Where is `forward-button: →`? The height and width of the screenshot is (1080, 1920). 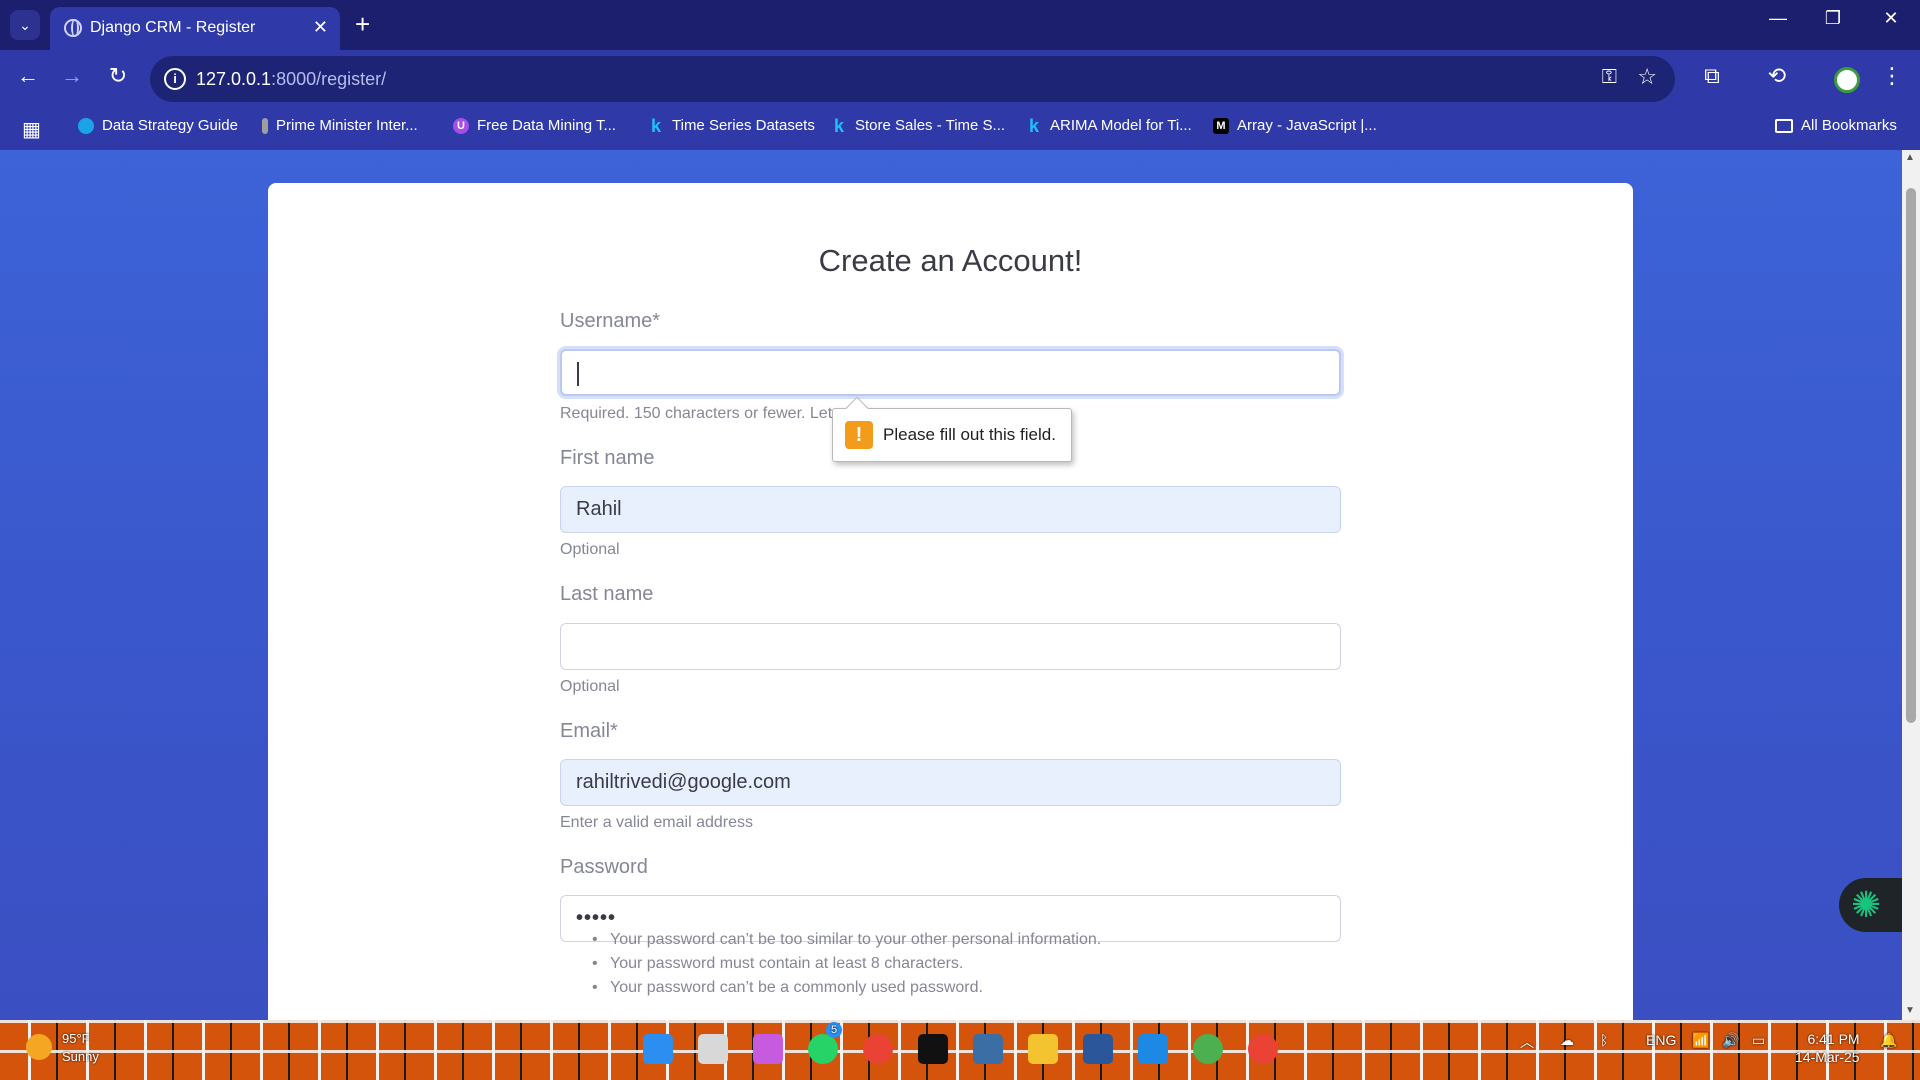
forward-button: → is located at coordinates (72, 76).